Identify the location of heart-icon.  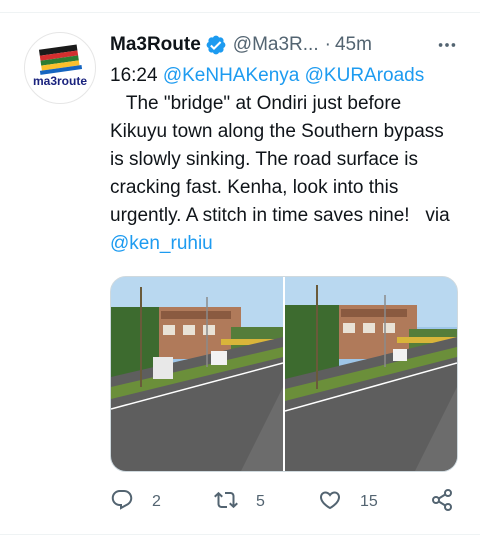
(330, 502).